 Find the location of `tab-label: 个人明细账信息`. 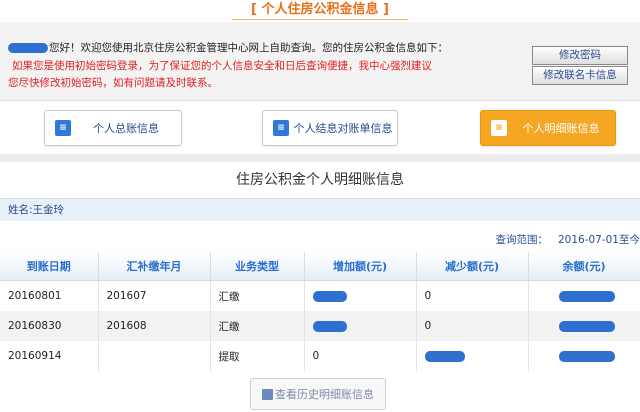

tab-label: 个人明细账信息 is located at coordinates (561, 128).